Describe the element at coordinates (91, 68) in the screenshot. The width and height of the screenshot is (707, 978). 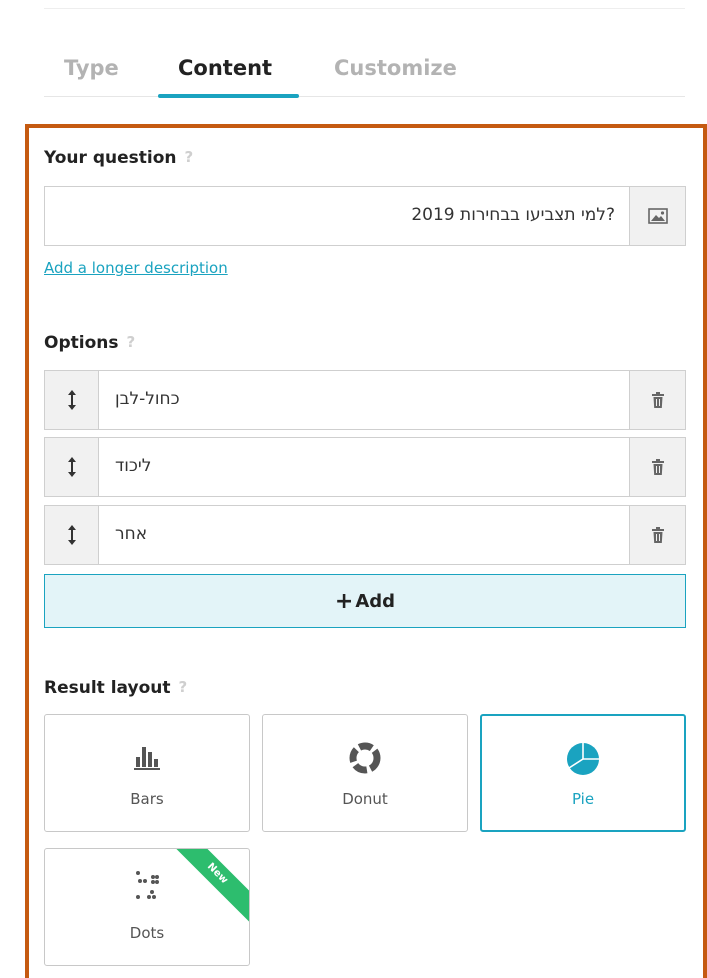
I see `tab-type: Type` at that location.